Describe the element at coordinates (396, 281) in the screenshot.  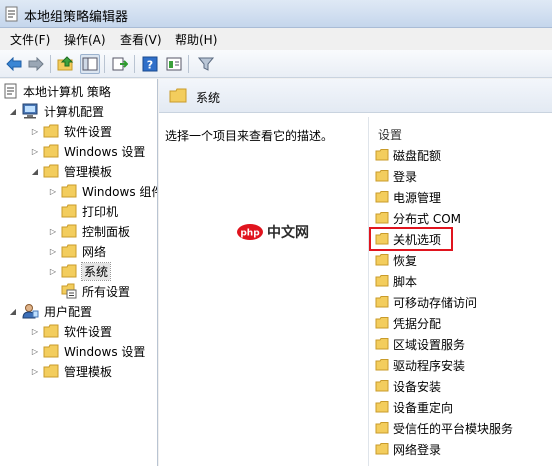
I see `list-item: 脚本` at that location.